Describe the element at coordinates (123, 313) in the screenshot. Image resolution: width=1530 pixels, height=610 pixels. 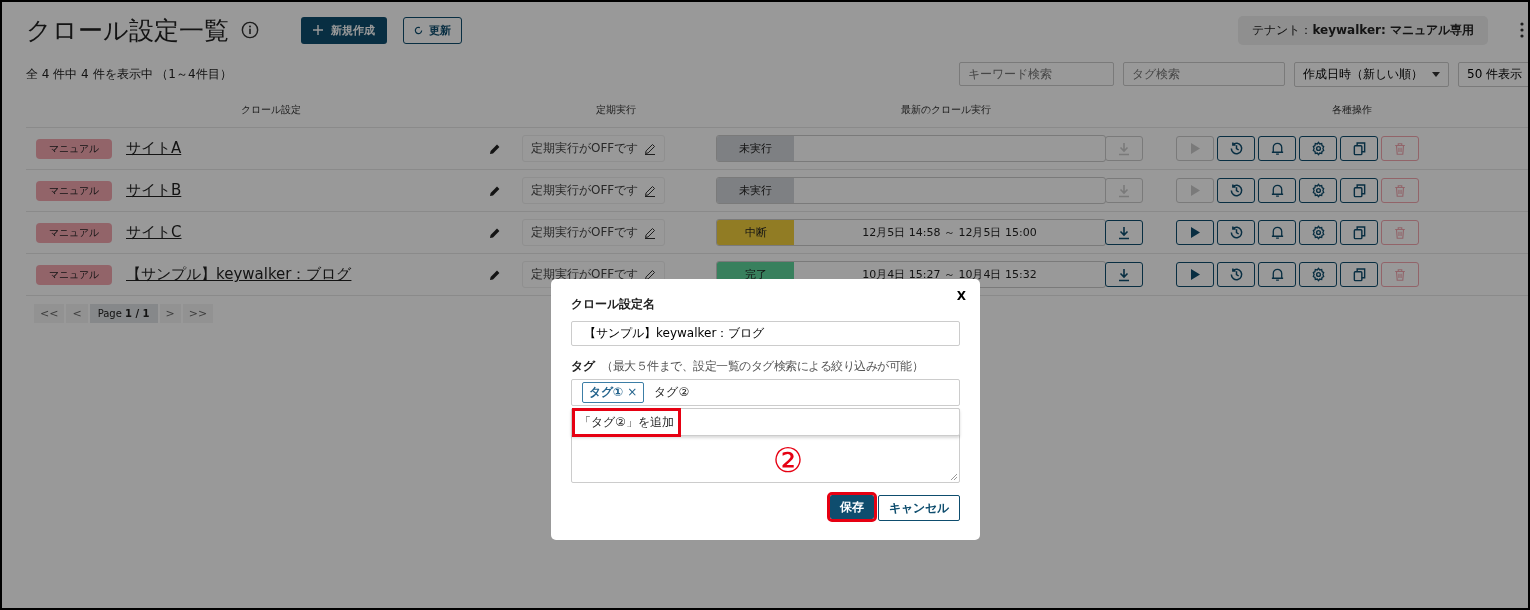
I see `page-indicator: Page 1 / 1` at that location.